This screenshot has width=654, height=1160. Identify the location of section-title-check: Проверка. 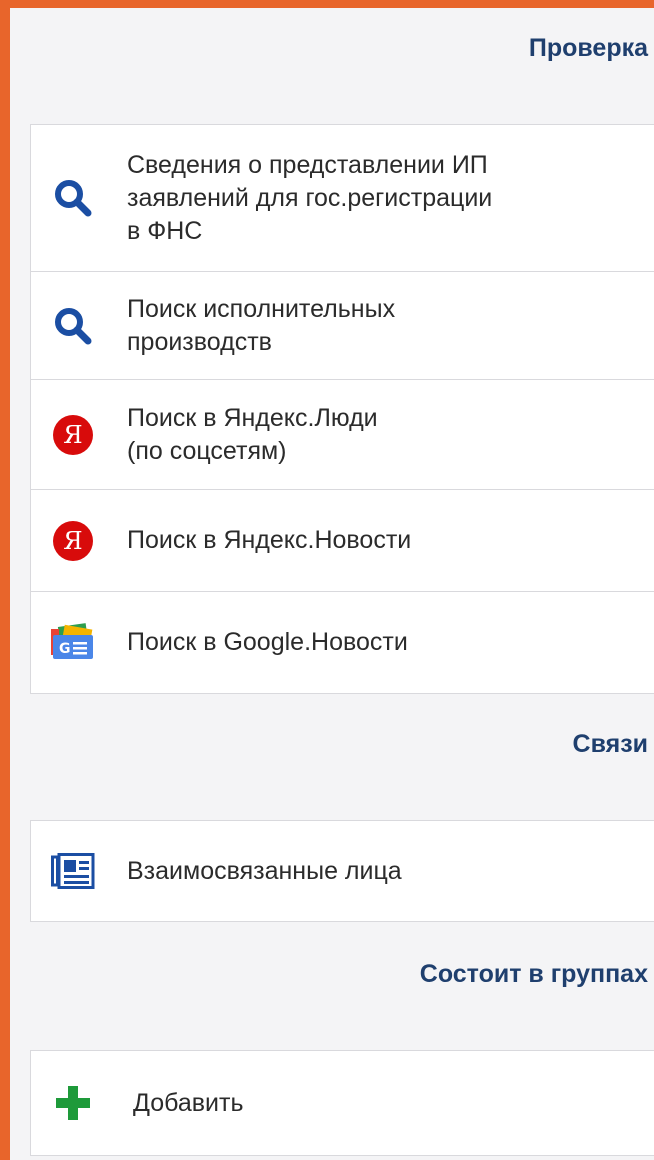
(588, 48).